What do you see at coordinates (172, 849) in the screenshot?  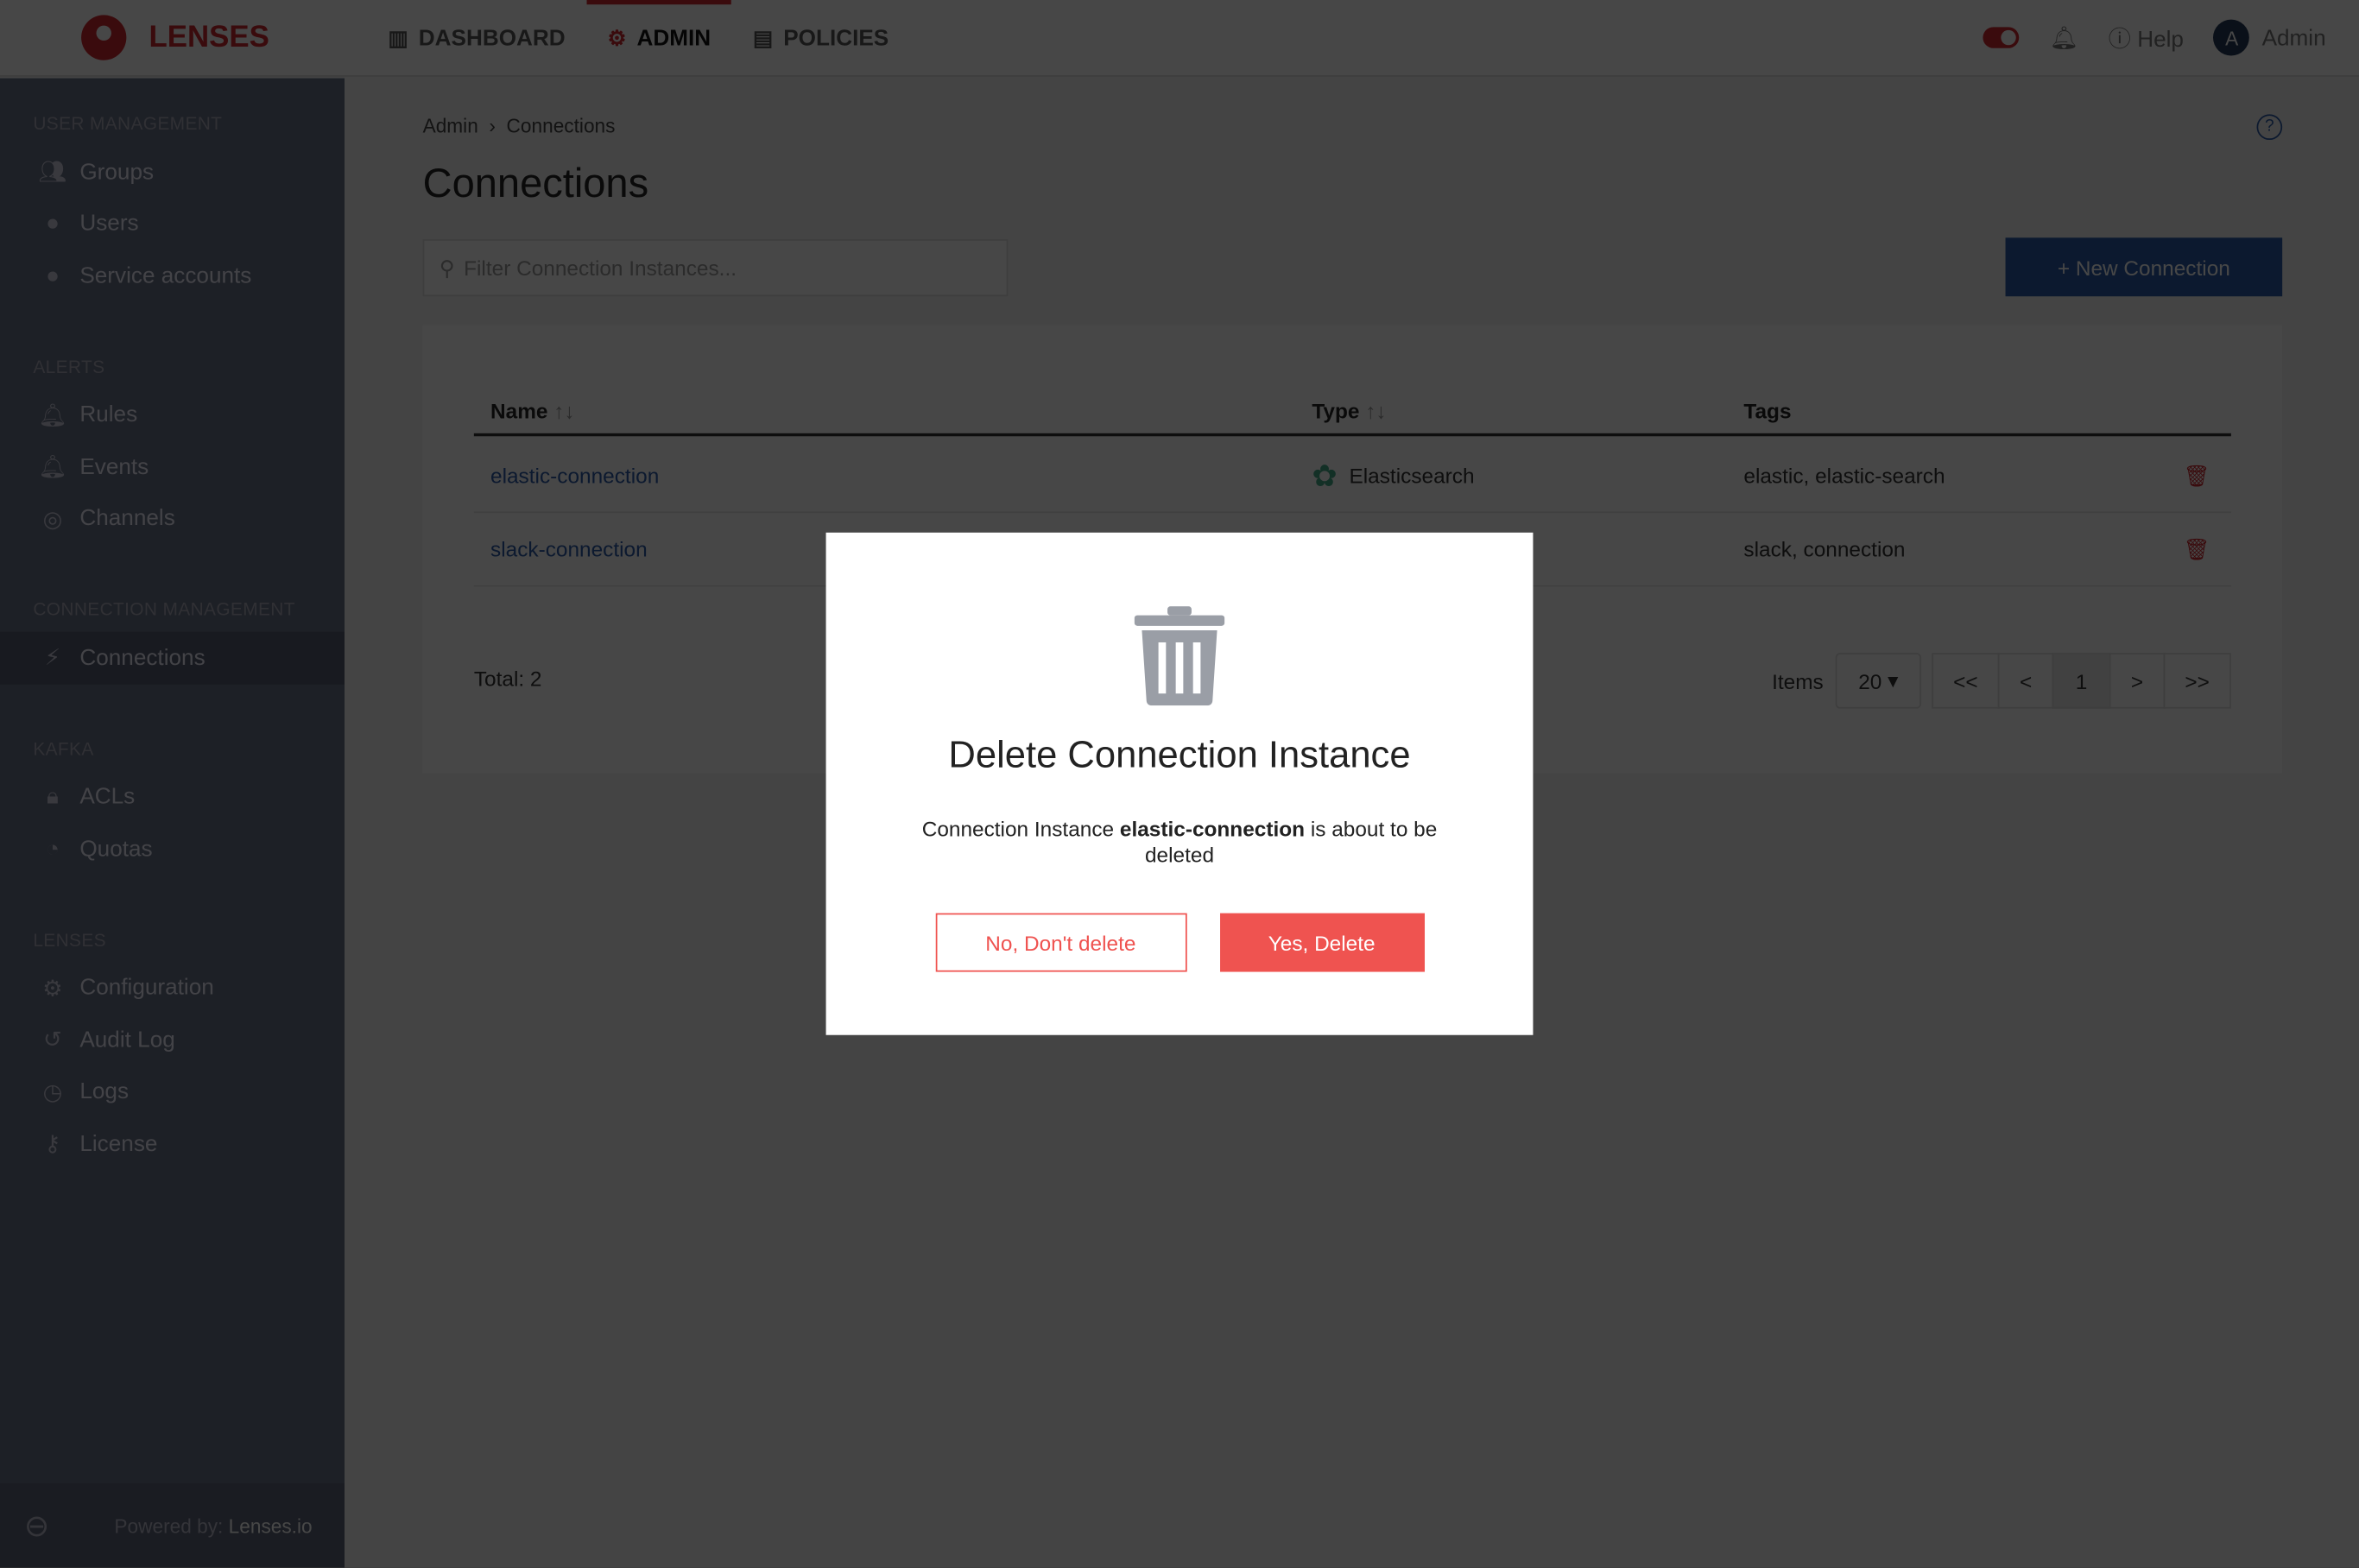 I see `sidebar-item-quotas: ◔ Quotas` at bounding box center [172, 849].